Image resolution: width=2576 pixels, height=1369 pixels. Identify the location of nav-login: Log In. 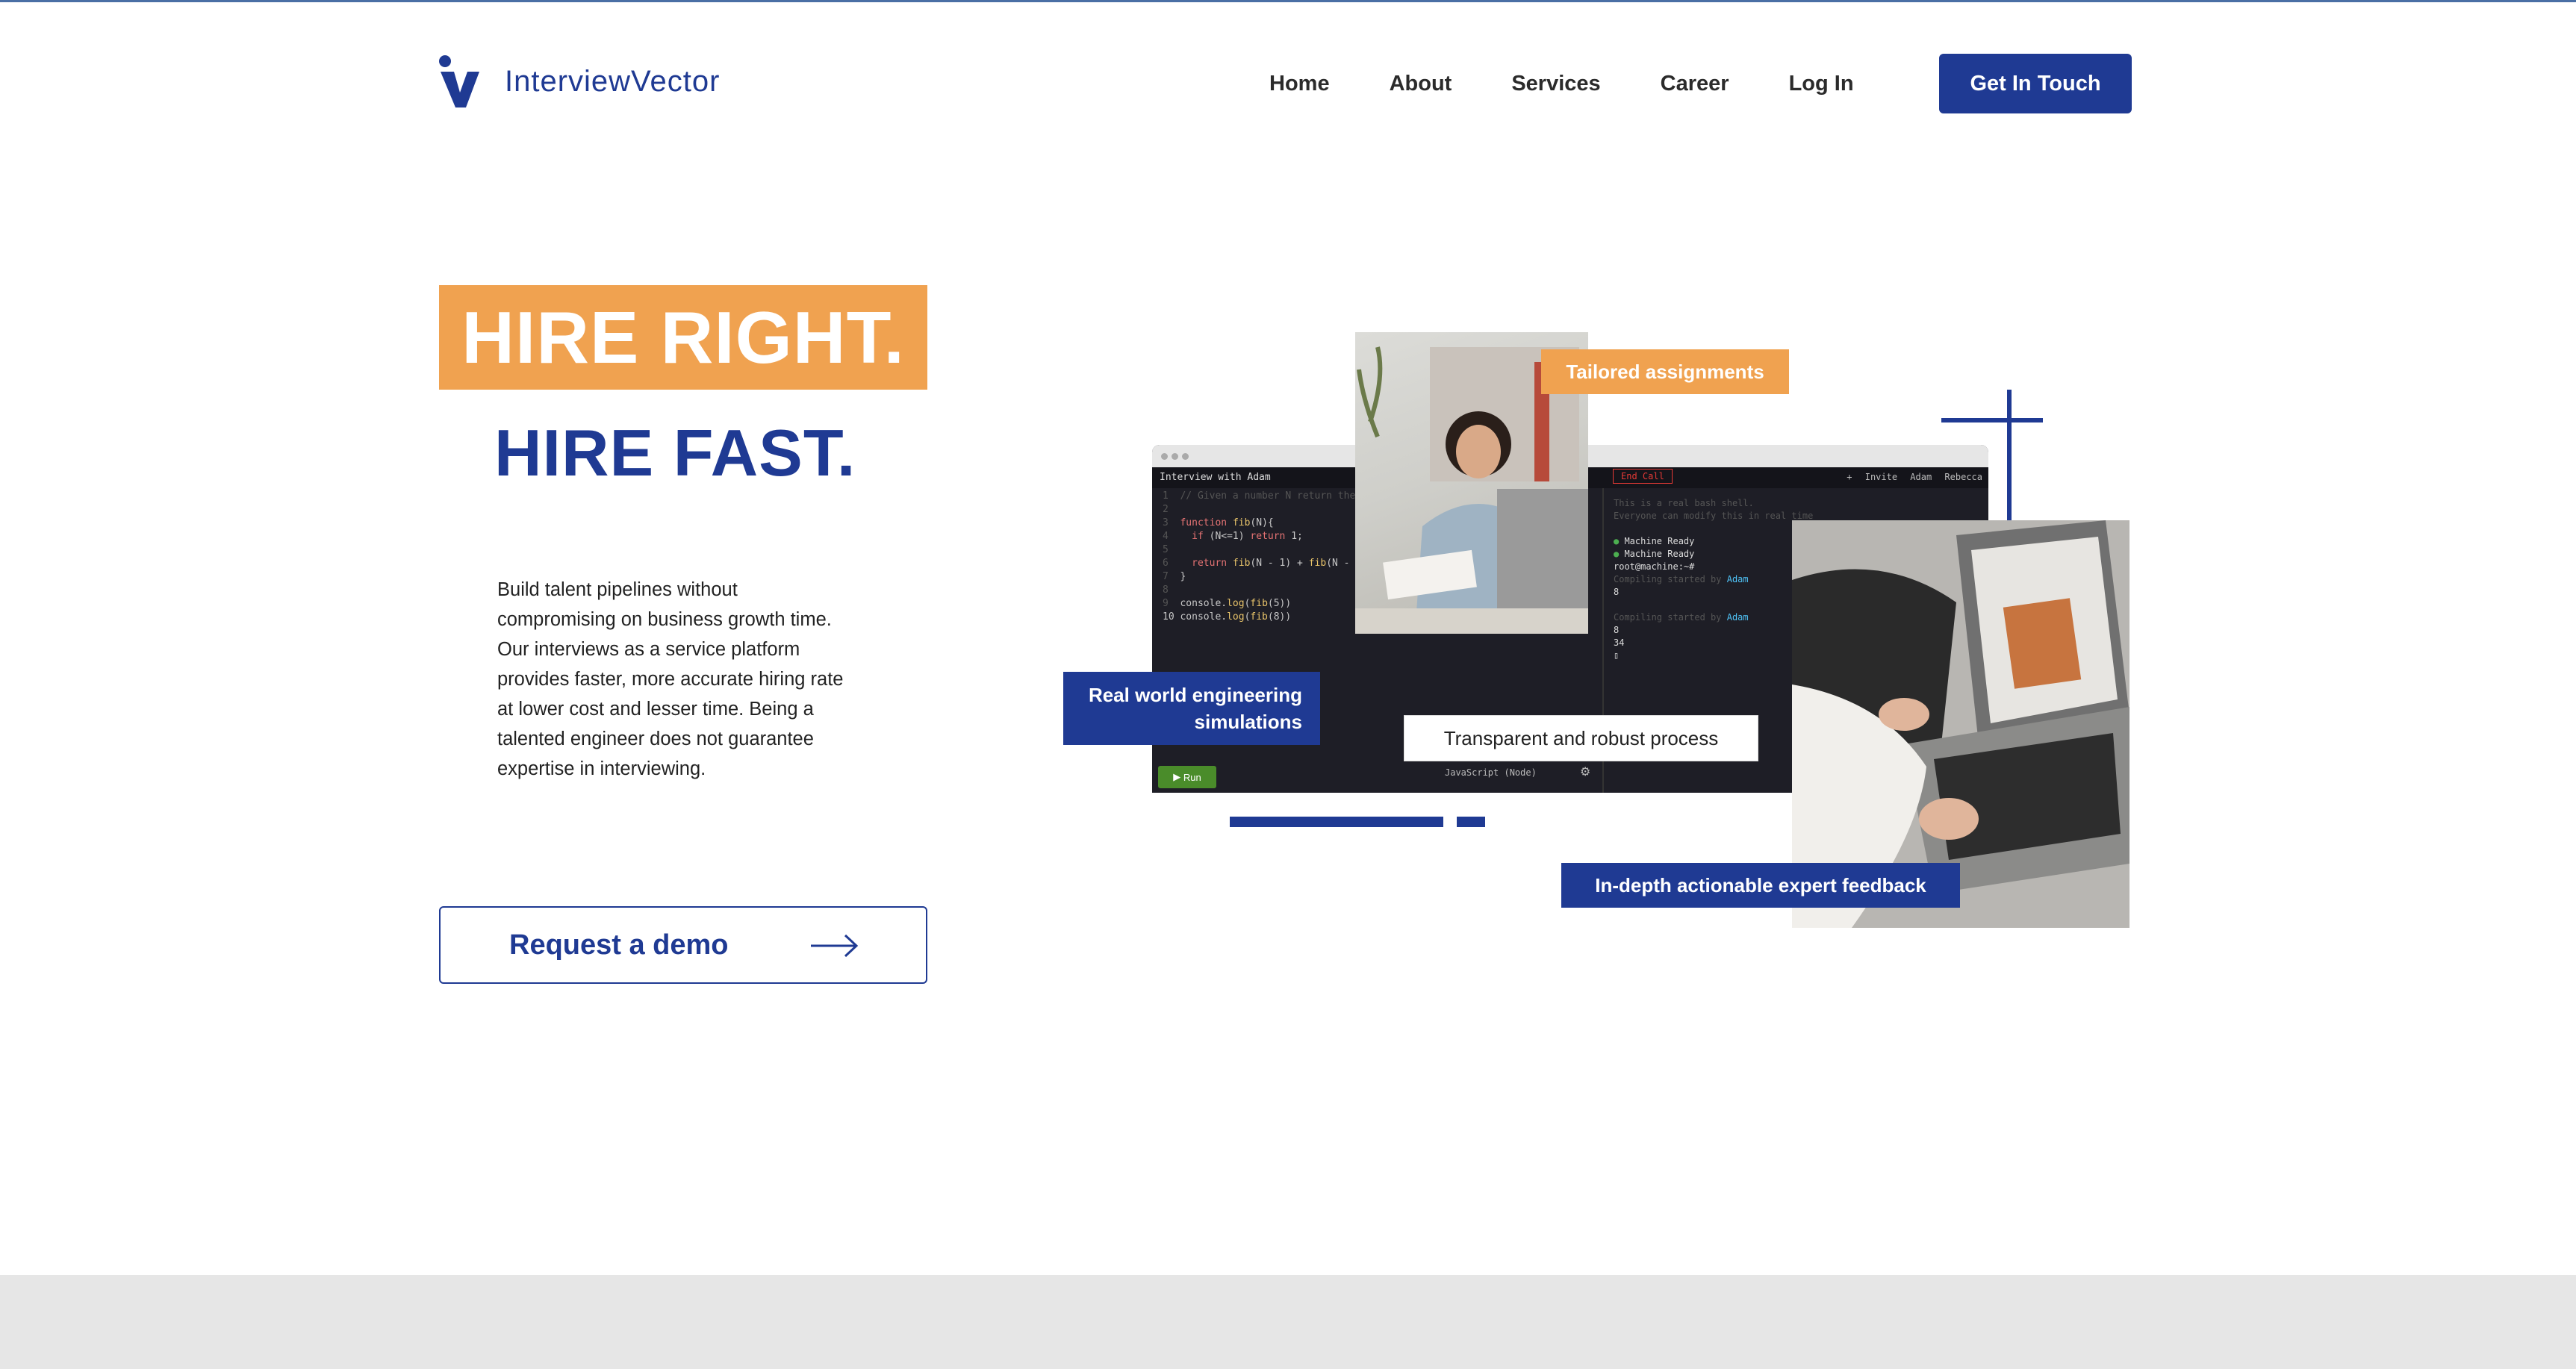
(1821, 84).